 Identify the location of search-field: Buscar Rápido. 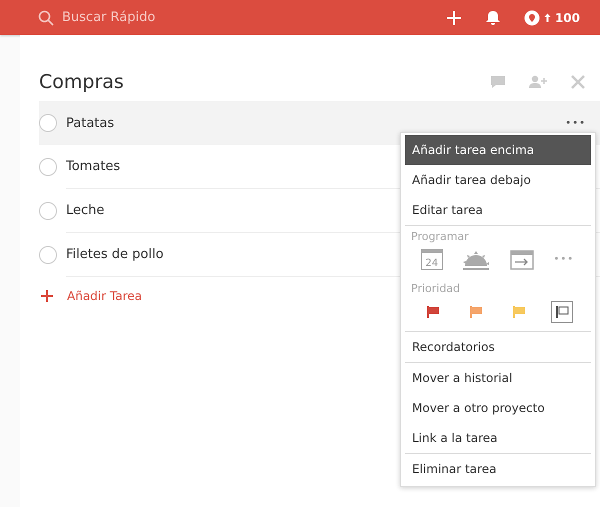
(126, 17).